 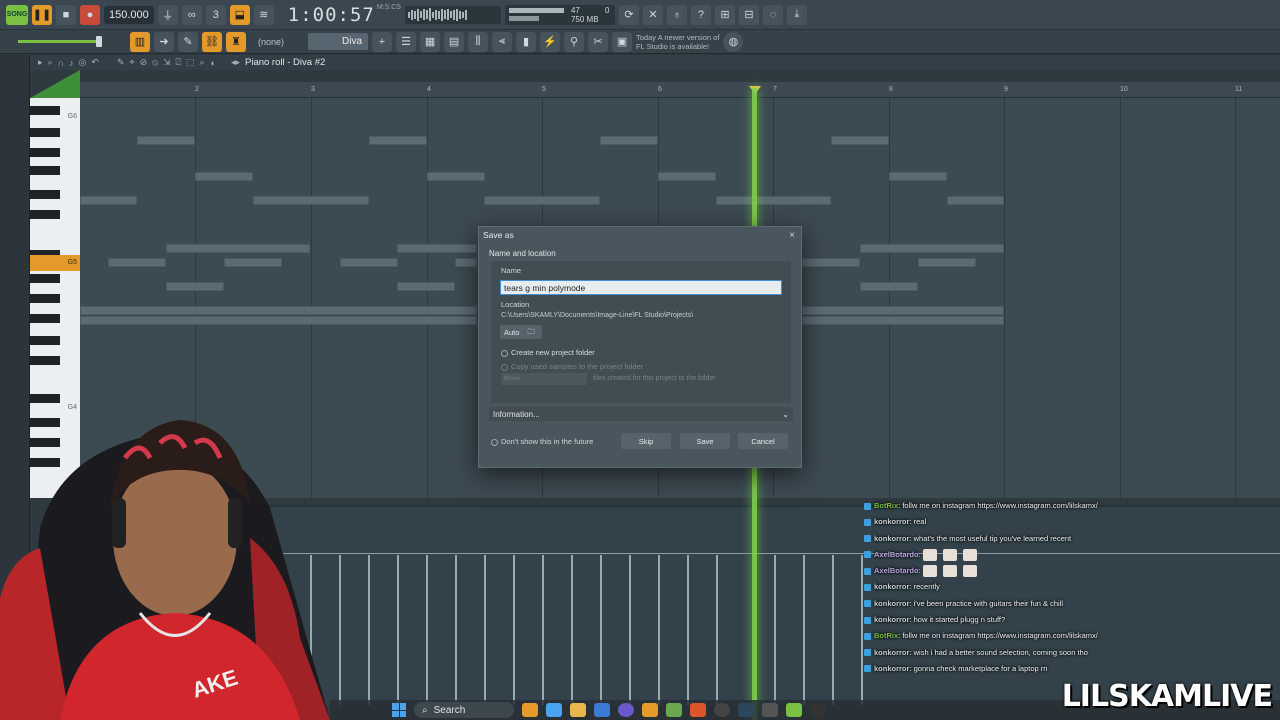 I want to click on link-button: ⛓, so click(x=212, y=41).